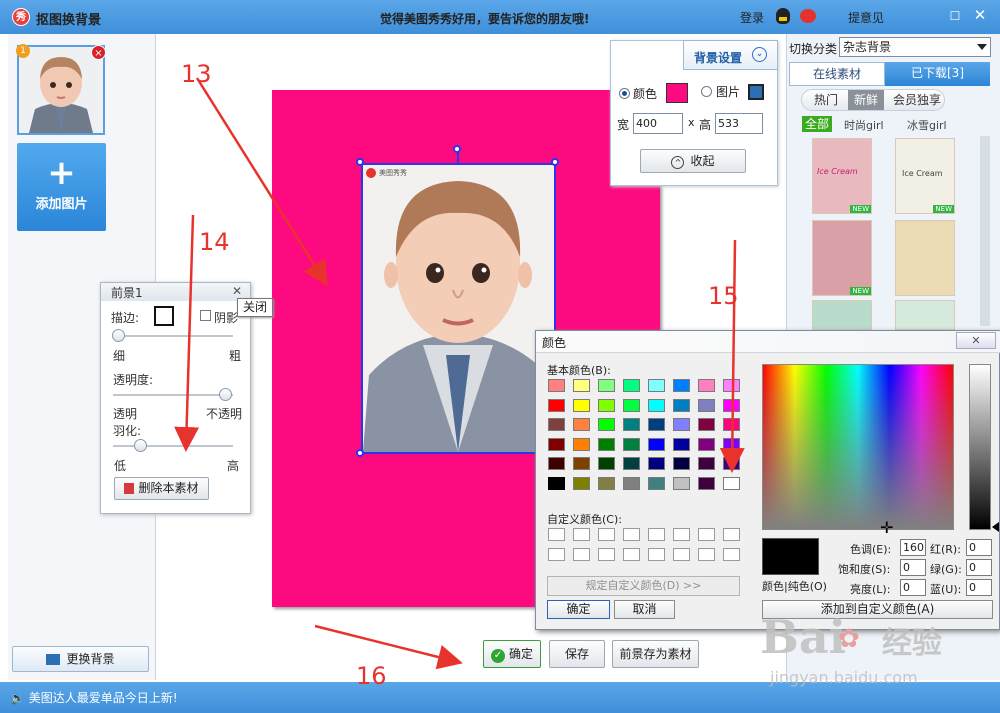 The height and width of the screenshot is (713, 1000). Describe the element at coordinates (196, 74) in the screenshot. I see `annotation-13: 13` at that location.